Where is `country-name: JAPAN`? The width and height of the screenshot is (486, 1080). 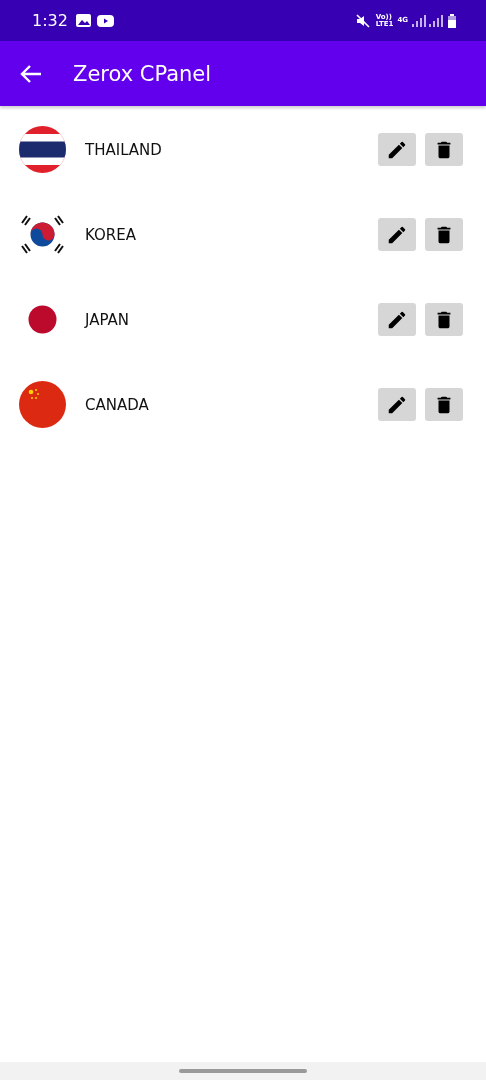
country-name: JAPAN is located at coordinates (107, 319).